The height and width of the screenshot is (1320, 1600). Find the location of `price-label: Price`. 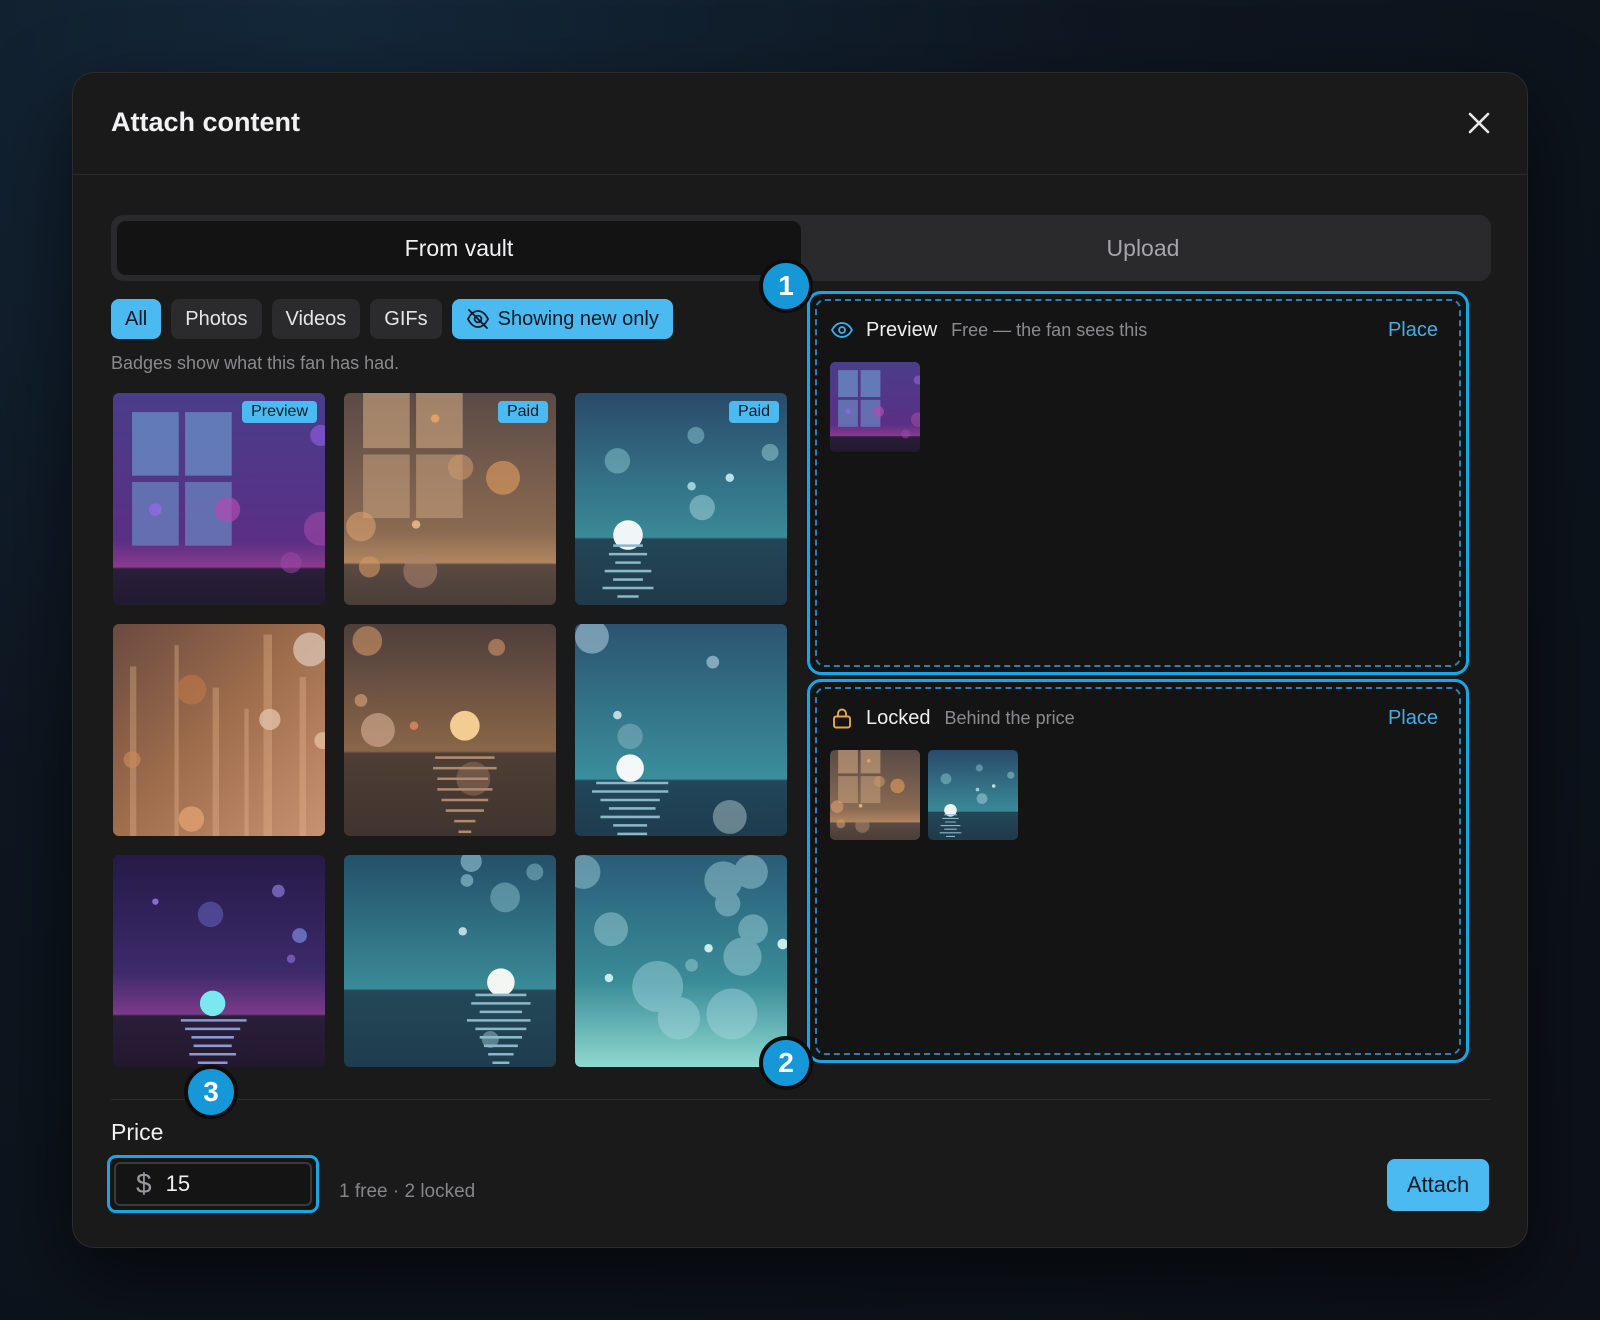

price-label: Price is located at coordinates (137, 1132).